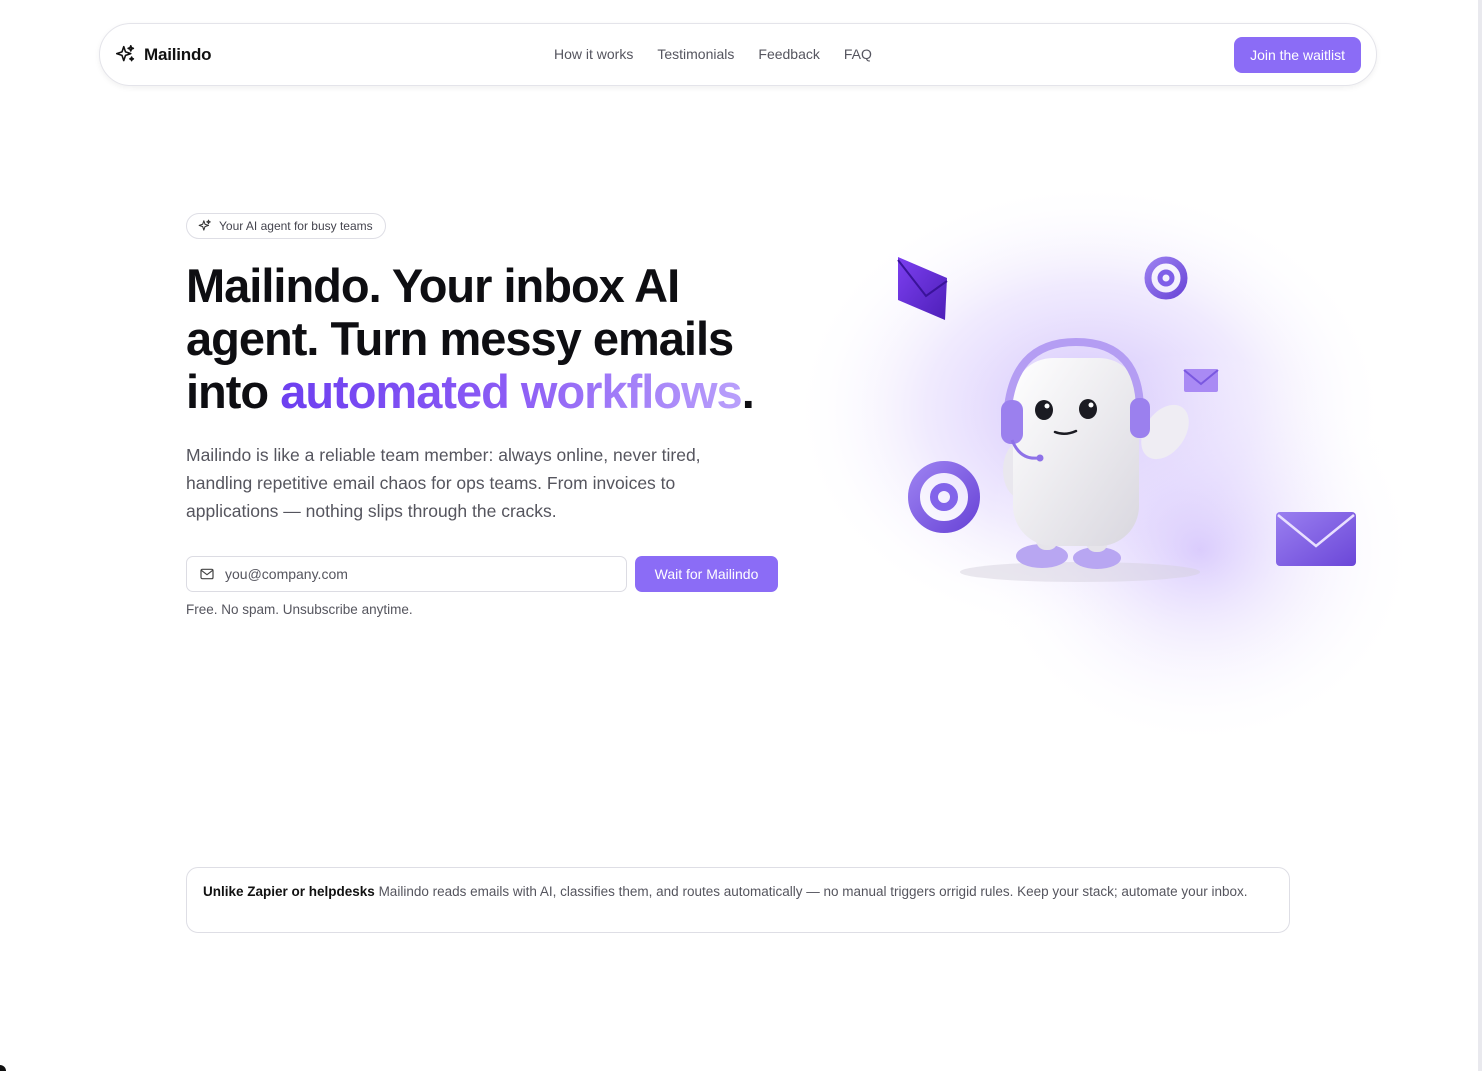  I want to click on hero-badge-text: Your AI agent for busy teams, so click(296, 226).